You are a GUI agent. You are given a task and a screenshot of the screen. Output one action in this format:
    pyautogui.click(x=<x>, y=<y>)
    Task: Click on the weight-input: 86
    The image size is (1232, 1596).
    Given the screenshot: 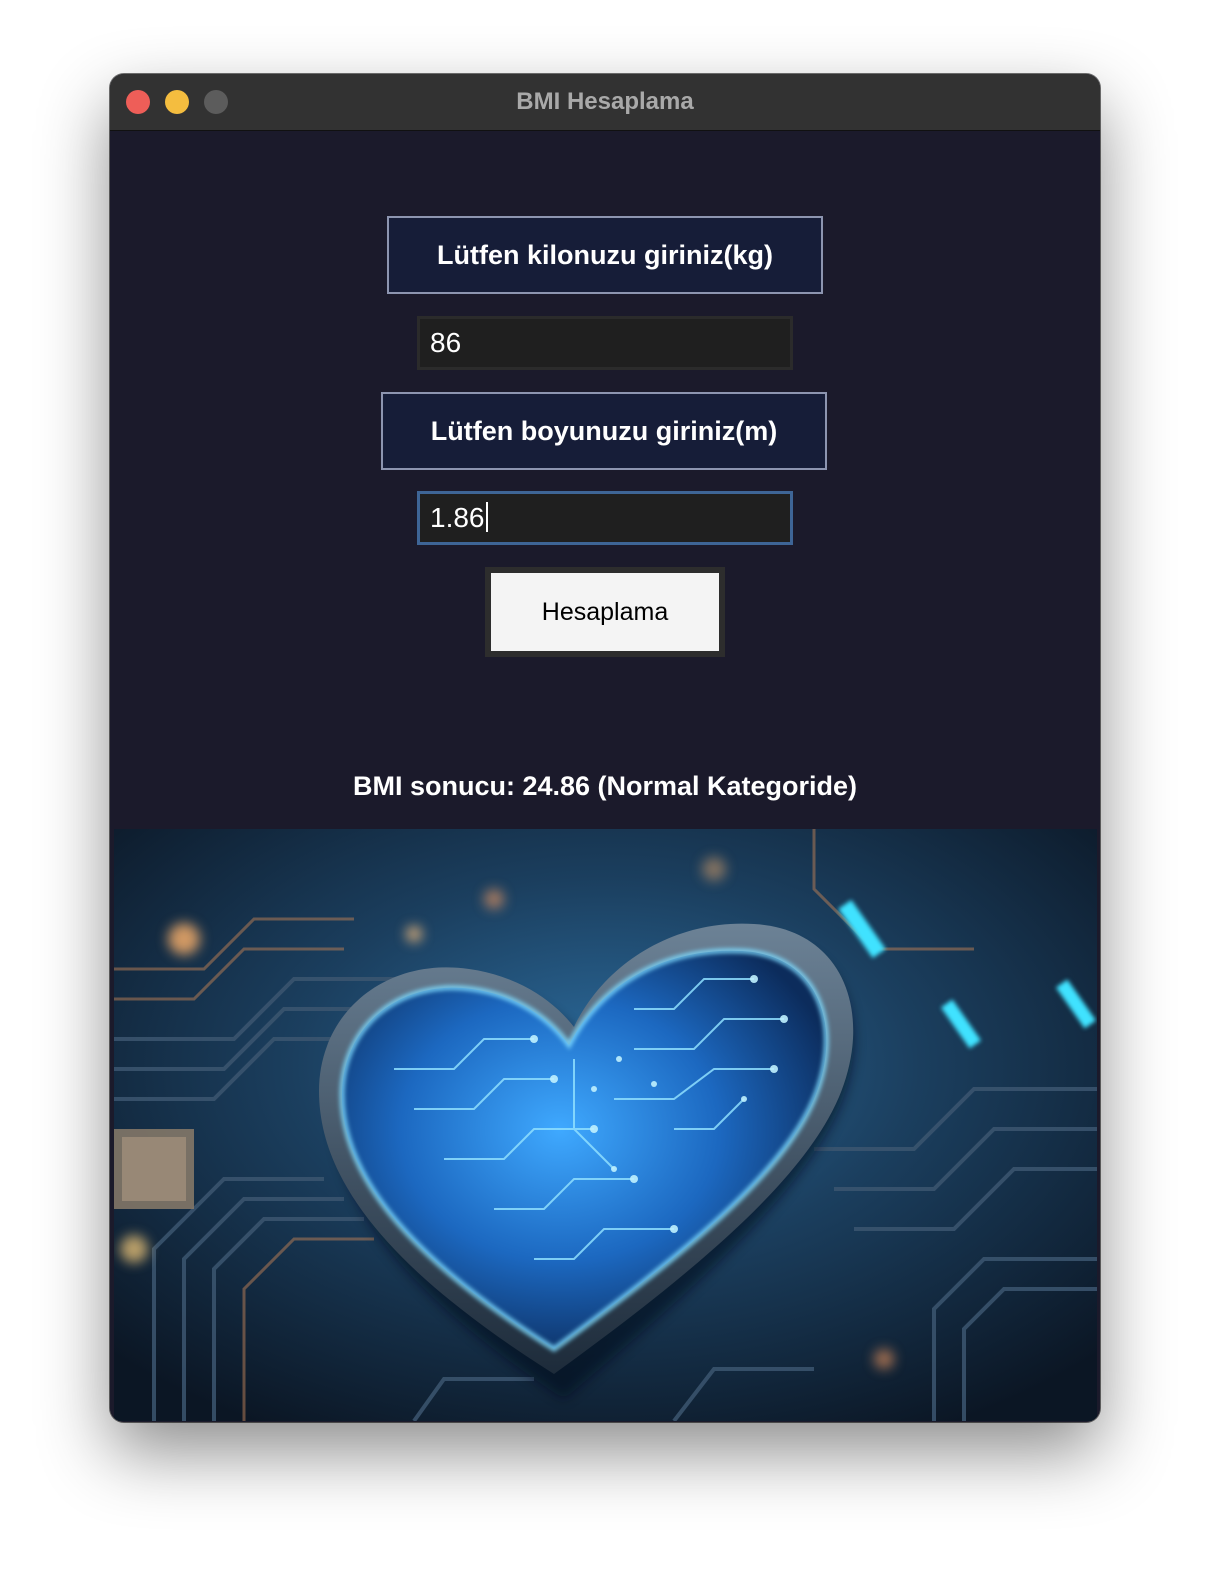 What is the action you would take?
    pyautogui.click(x=605, y=343)
    